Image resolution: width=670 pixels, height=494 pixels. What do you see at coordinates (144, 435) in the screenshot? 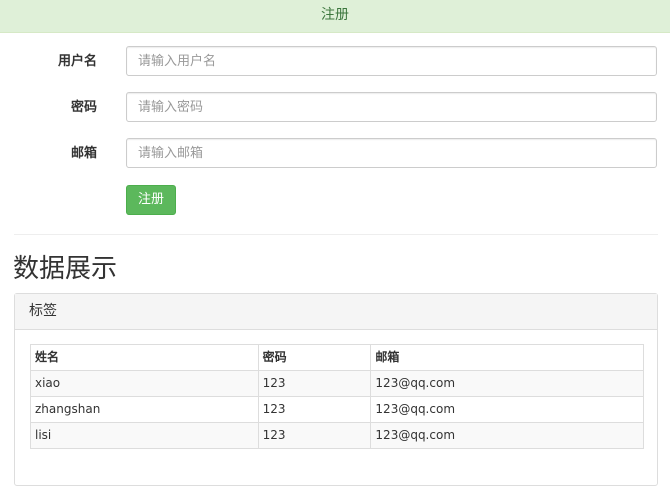
I see `cell-name: lisi` at bounding box center [144, 435].